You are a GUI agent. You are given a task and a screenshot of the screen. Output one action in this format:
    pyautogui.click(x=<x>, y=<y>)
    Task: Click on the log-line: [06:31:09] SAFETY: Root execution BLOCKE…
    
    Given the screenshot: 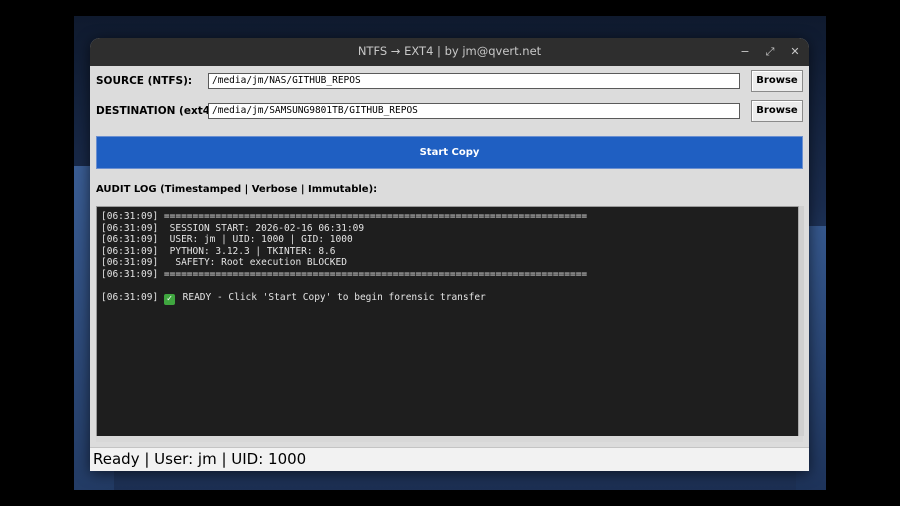 What is the action you would take?
    pyautogui.click(x=224, y=262)
    